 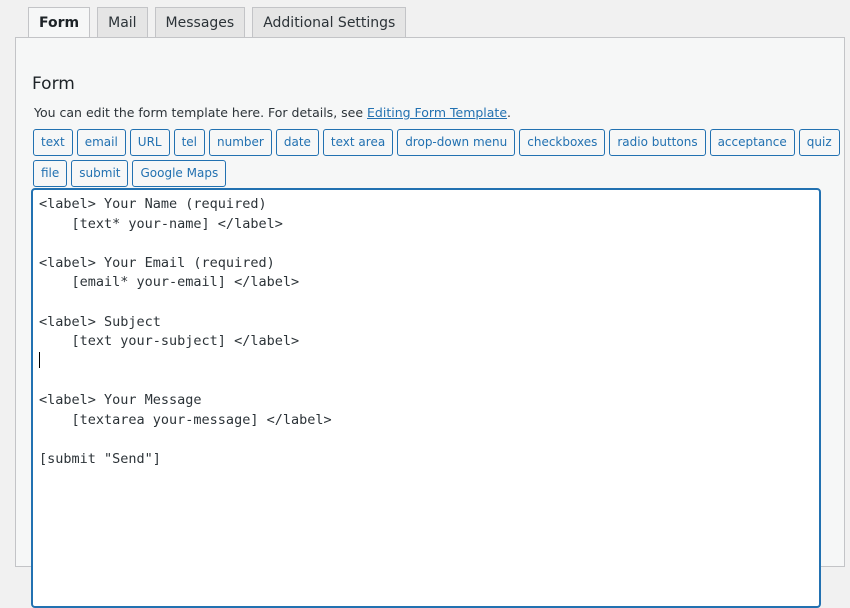 What do you see at coordinates (179, 173) in the screenshot?
I see `tag-button-google-maps: Google Maps` at bounding box center [179, 173].